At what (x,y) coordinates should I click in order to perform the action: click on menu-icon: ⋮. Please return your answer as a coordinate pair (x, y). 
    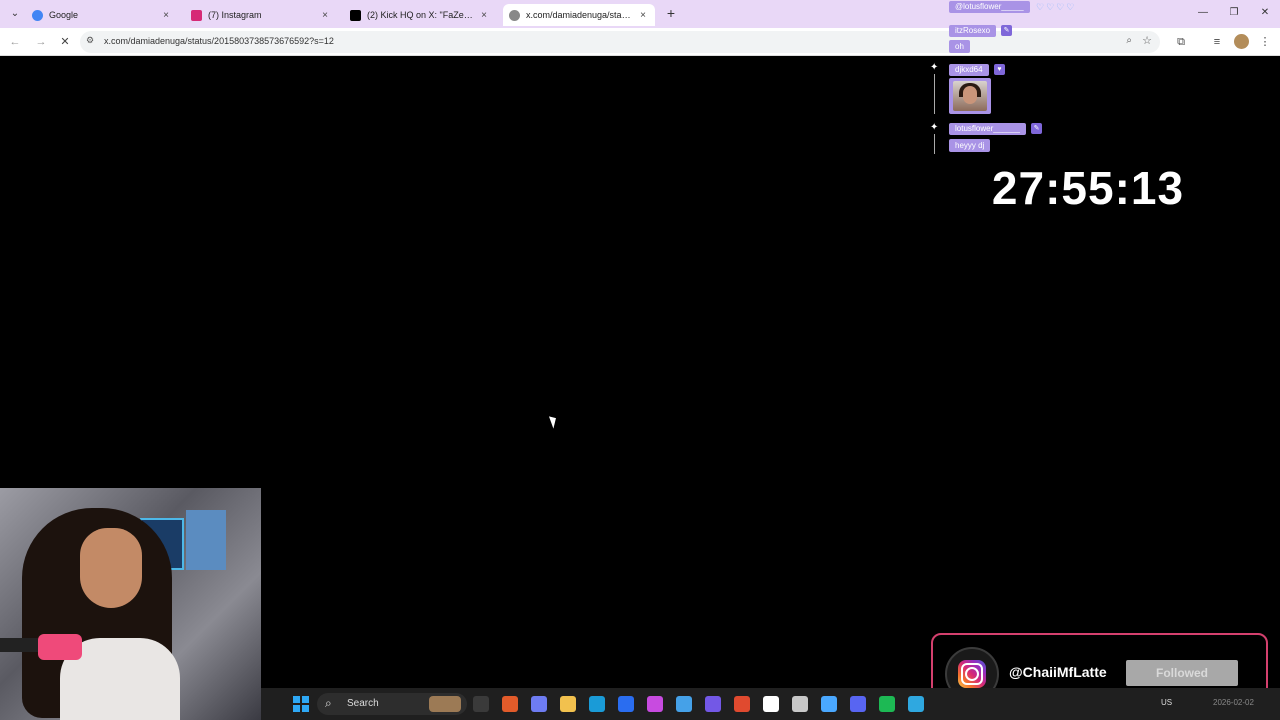
    Looking at the image, I should click on (1265, 42).